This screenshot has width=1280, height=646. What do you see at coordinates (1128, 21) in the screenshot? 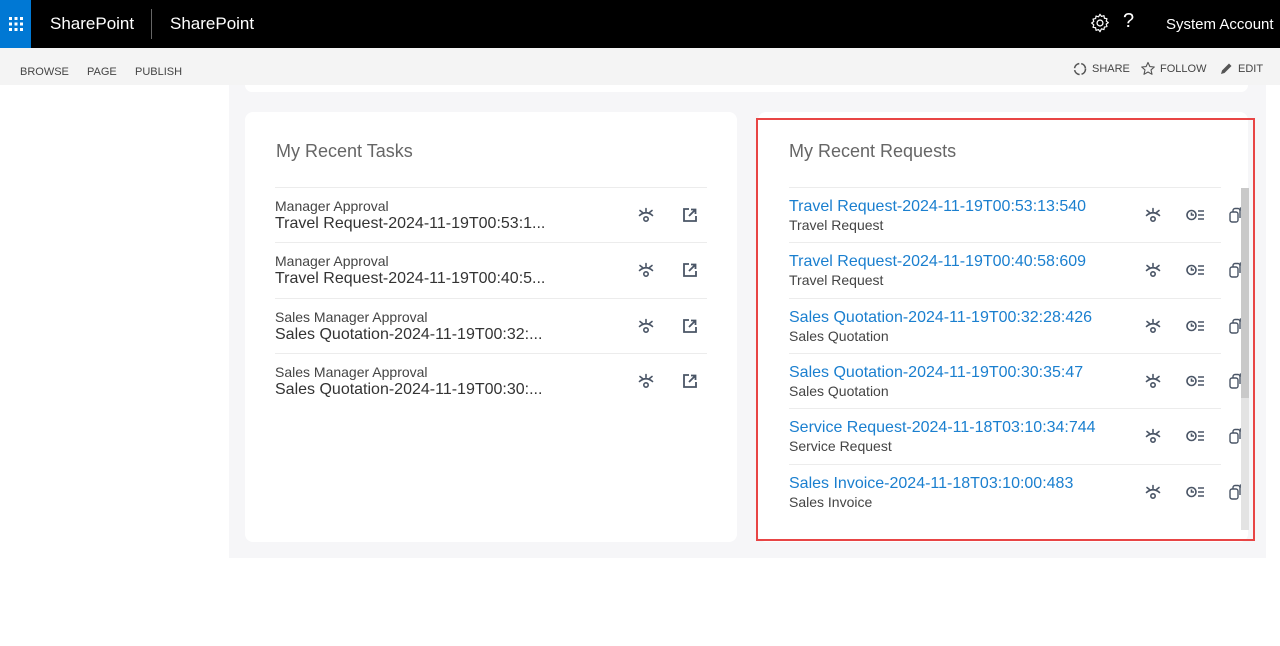
I see `help-button: ?` at bounding box center [1128, 21].